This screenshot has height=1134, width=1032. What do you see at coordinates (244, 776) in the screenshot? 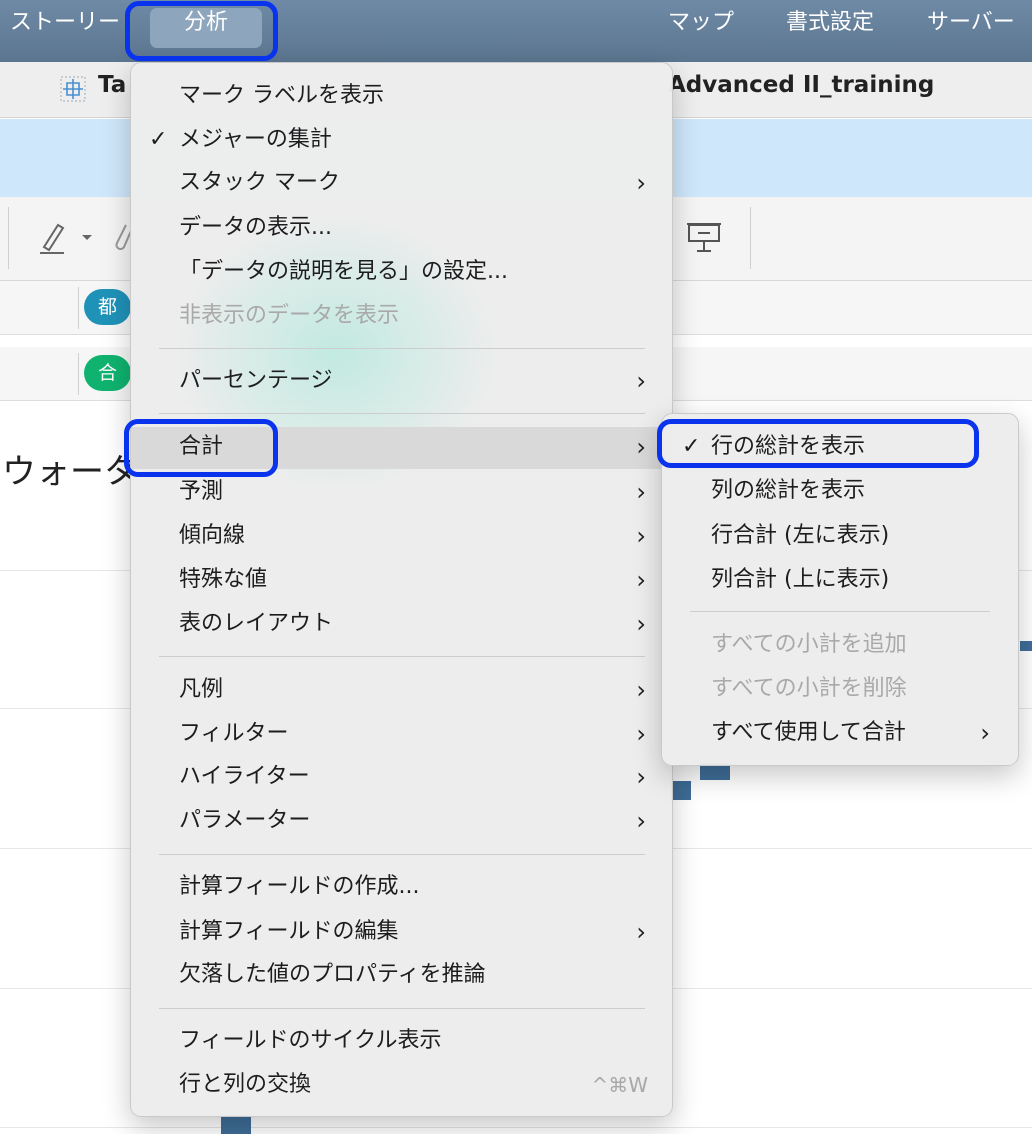
I see `menu-item-label: ハイライター` at bounding box center [244, 776].